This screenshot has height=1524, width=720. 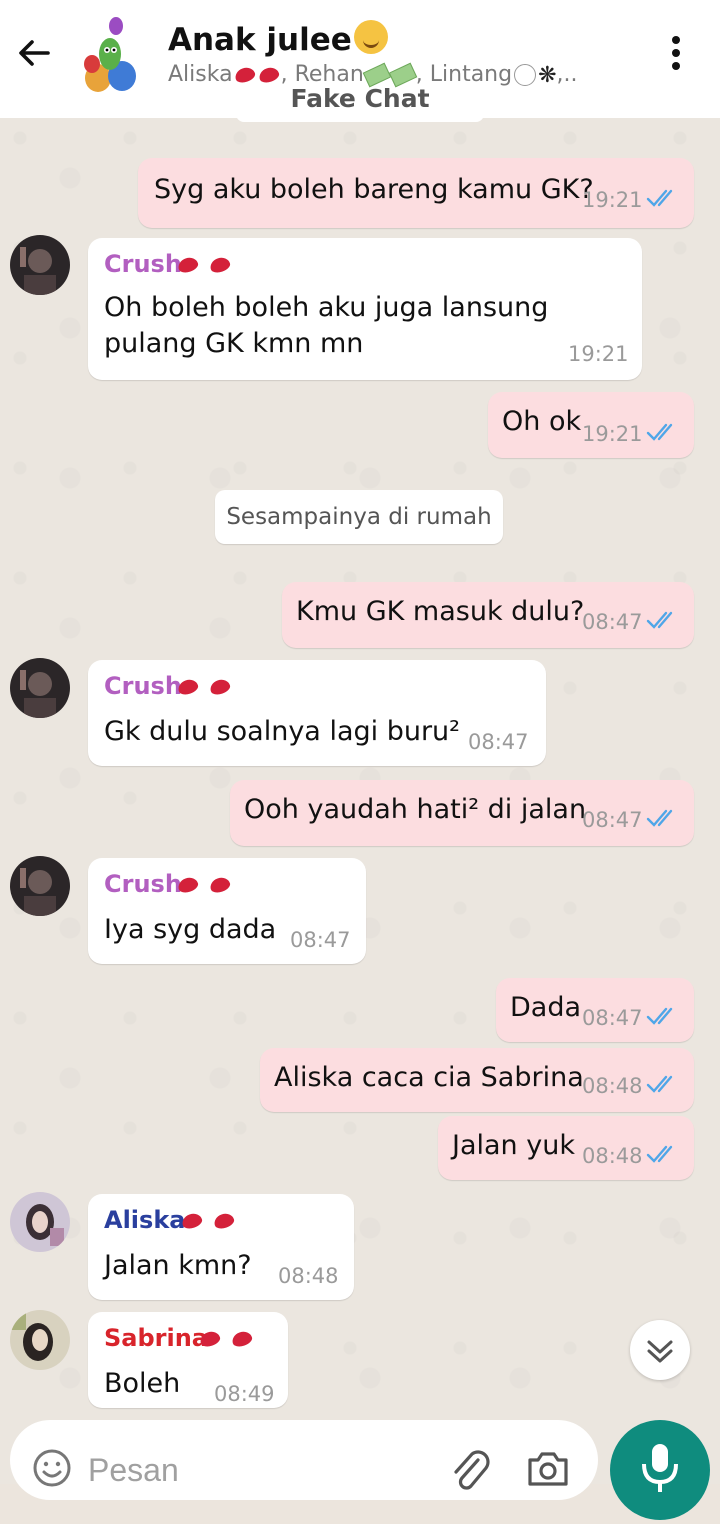 I want to click on camera-icon, so click(x=548, y=1468).